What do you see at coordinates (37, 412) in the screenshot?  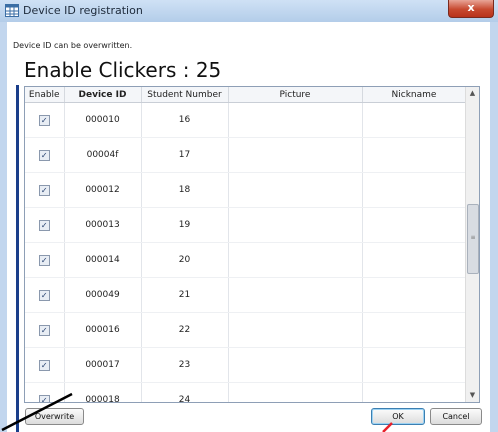 I see `black-annotation-arrow` at bounding box center [37, 412].